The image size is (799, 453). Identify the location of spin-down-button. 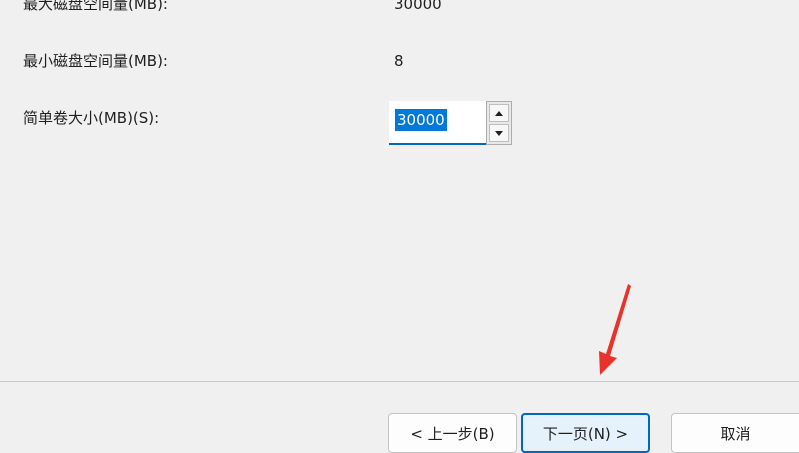
(499, 133).